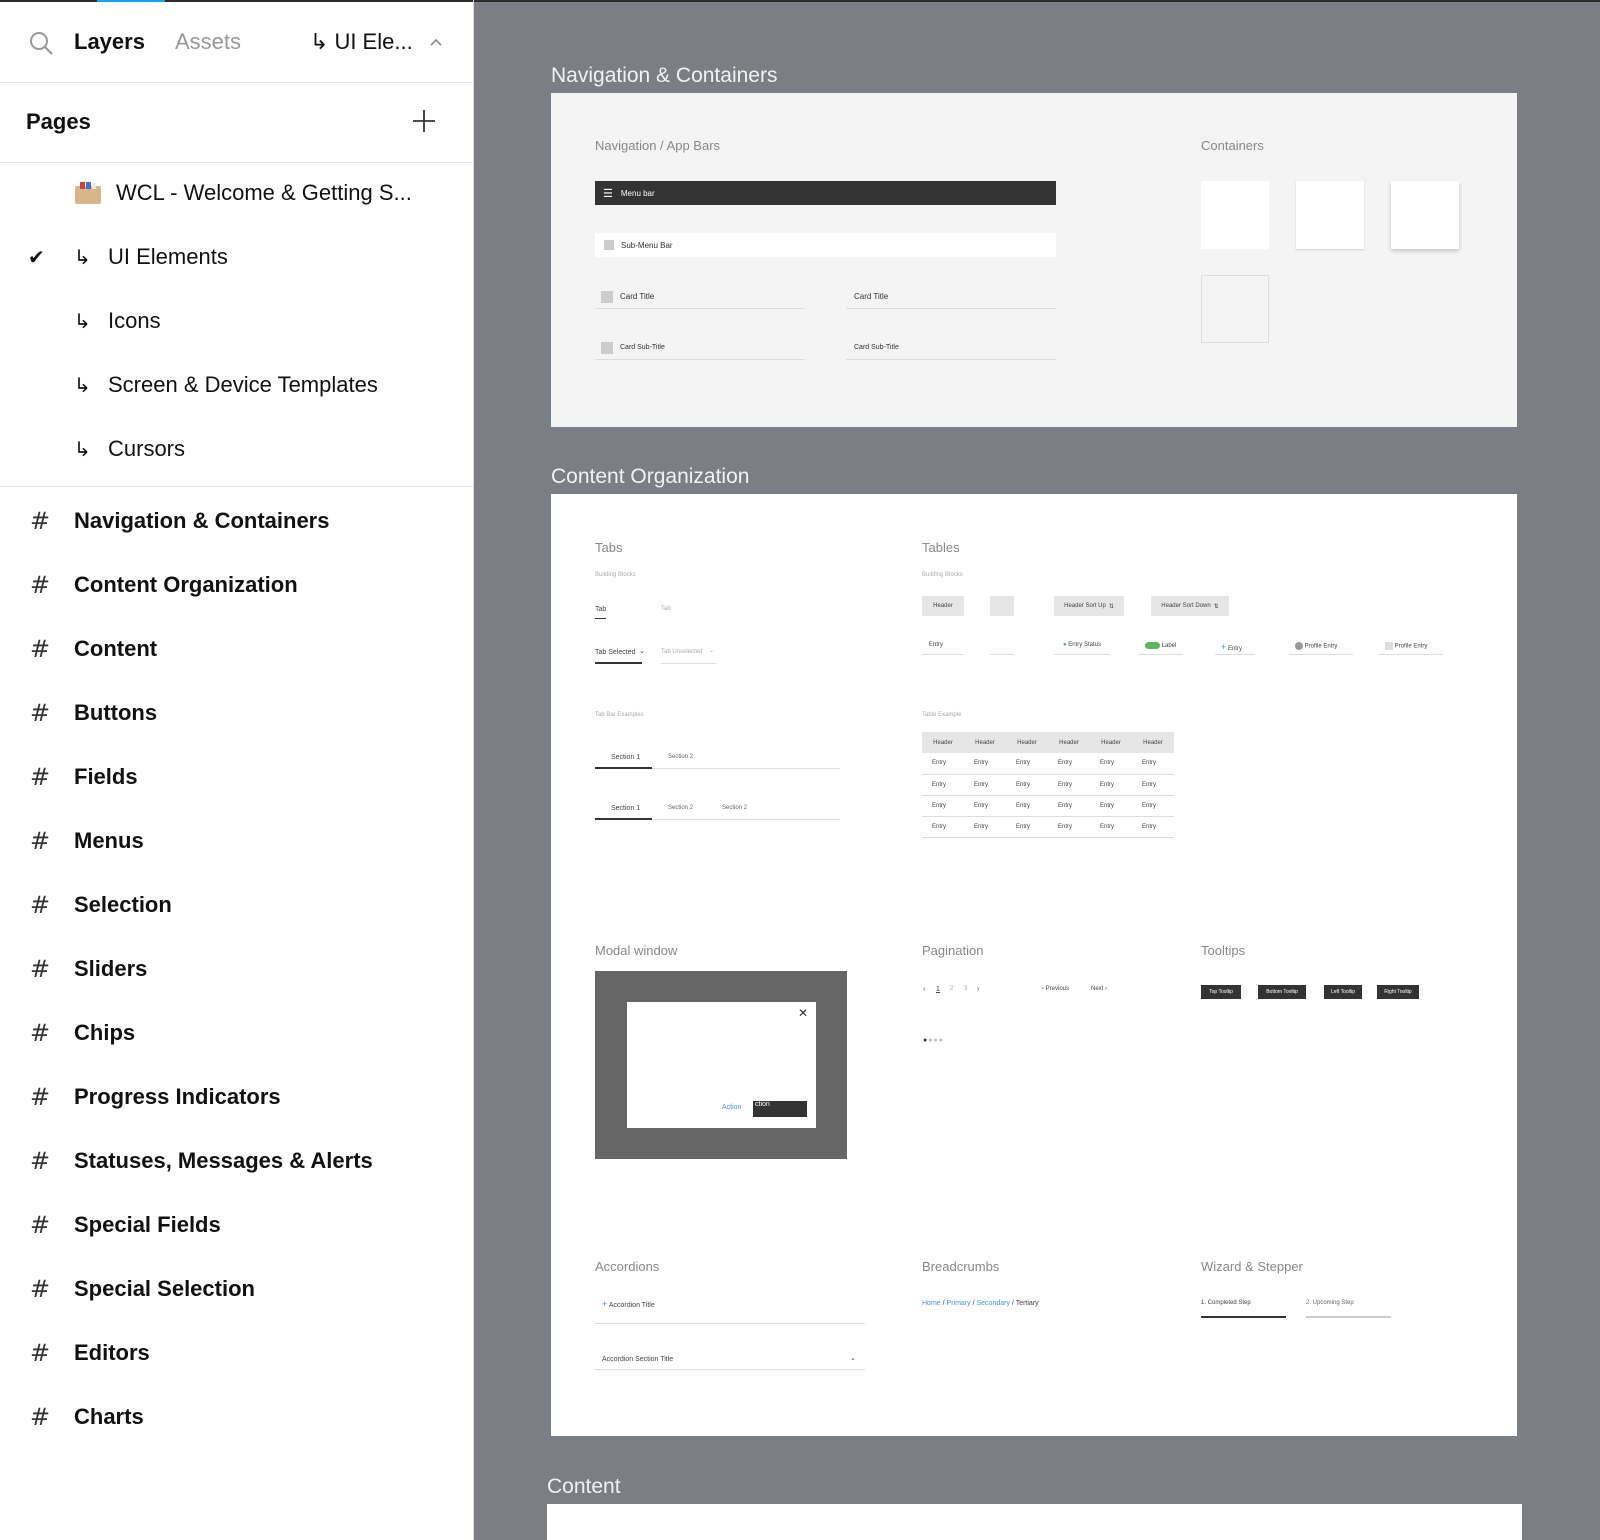 The image size is (1600, 1540). What do you see at coordinates (853, 1358) in the screenshot?
I see `chevron-down-icon: ⌄` at bounding box center [853, 1358].